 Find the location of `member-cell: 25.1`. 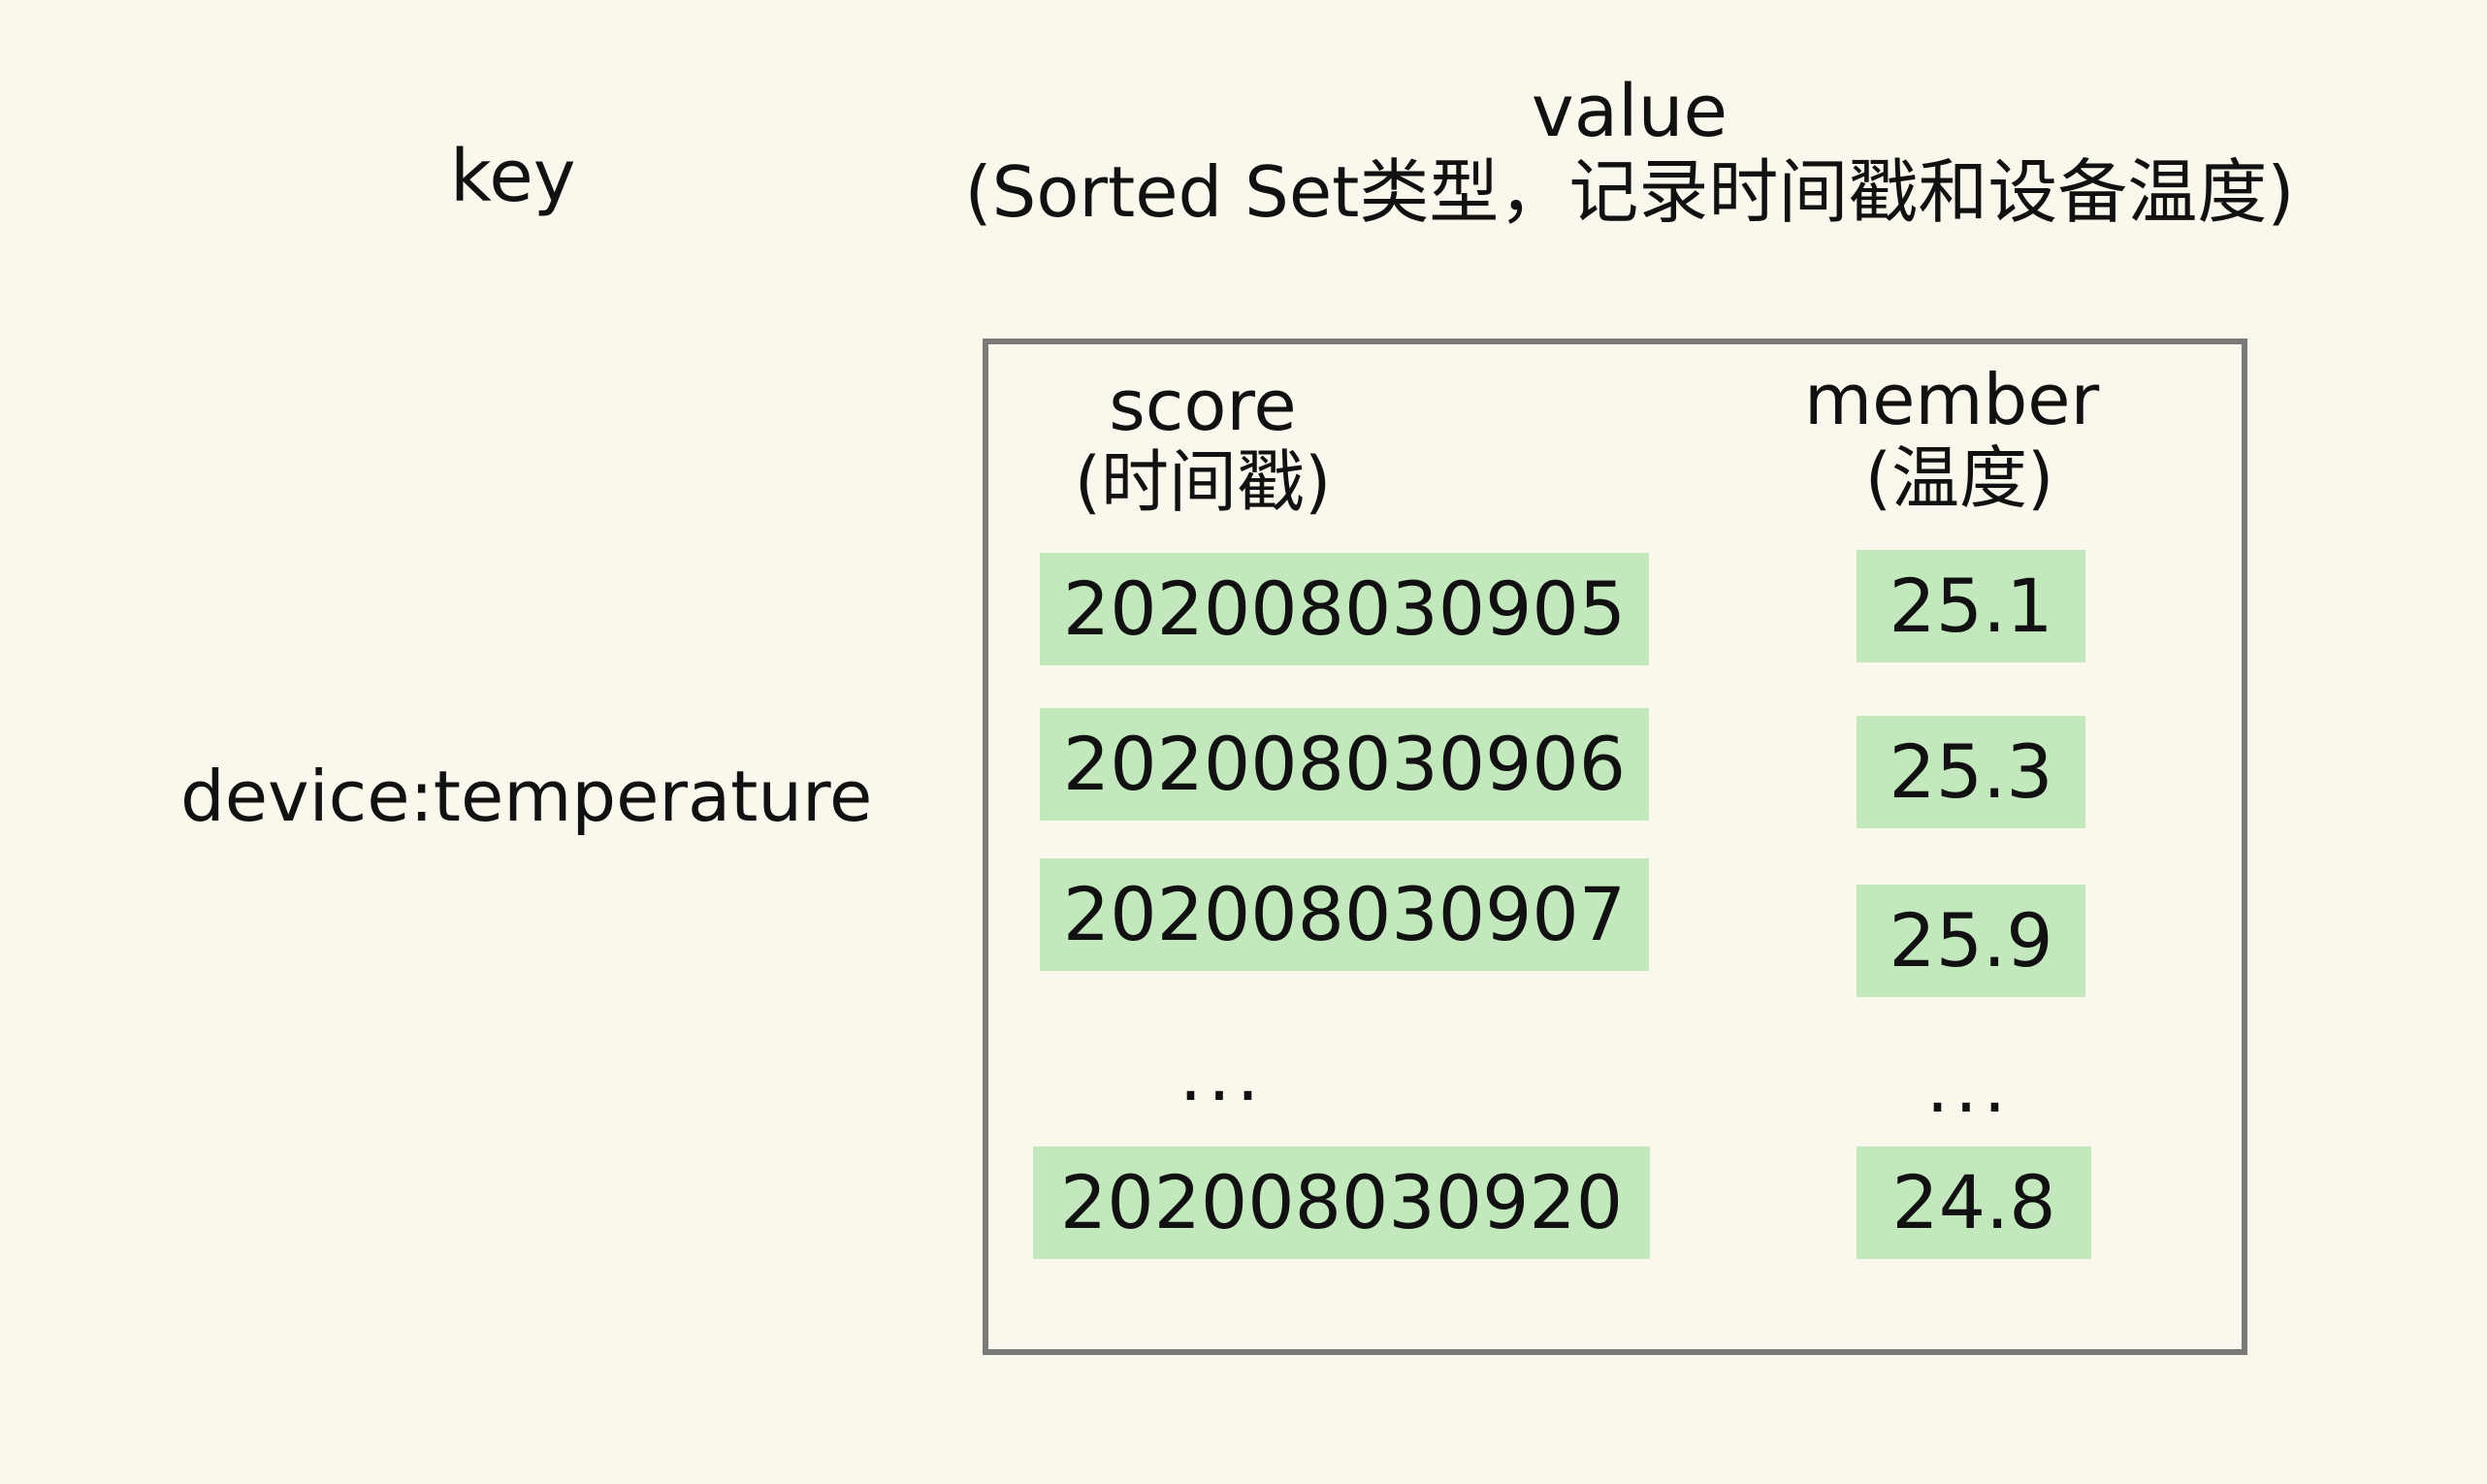

member-cell: 25.1 is located at coordinates (1971, 606).